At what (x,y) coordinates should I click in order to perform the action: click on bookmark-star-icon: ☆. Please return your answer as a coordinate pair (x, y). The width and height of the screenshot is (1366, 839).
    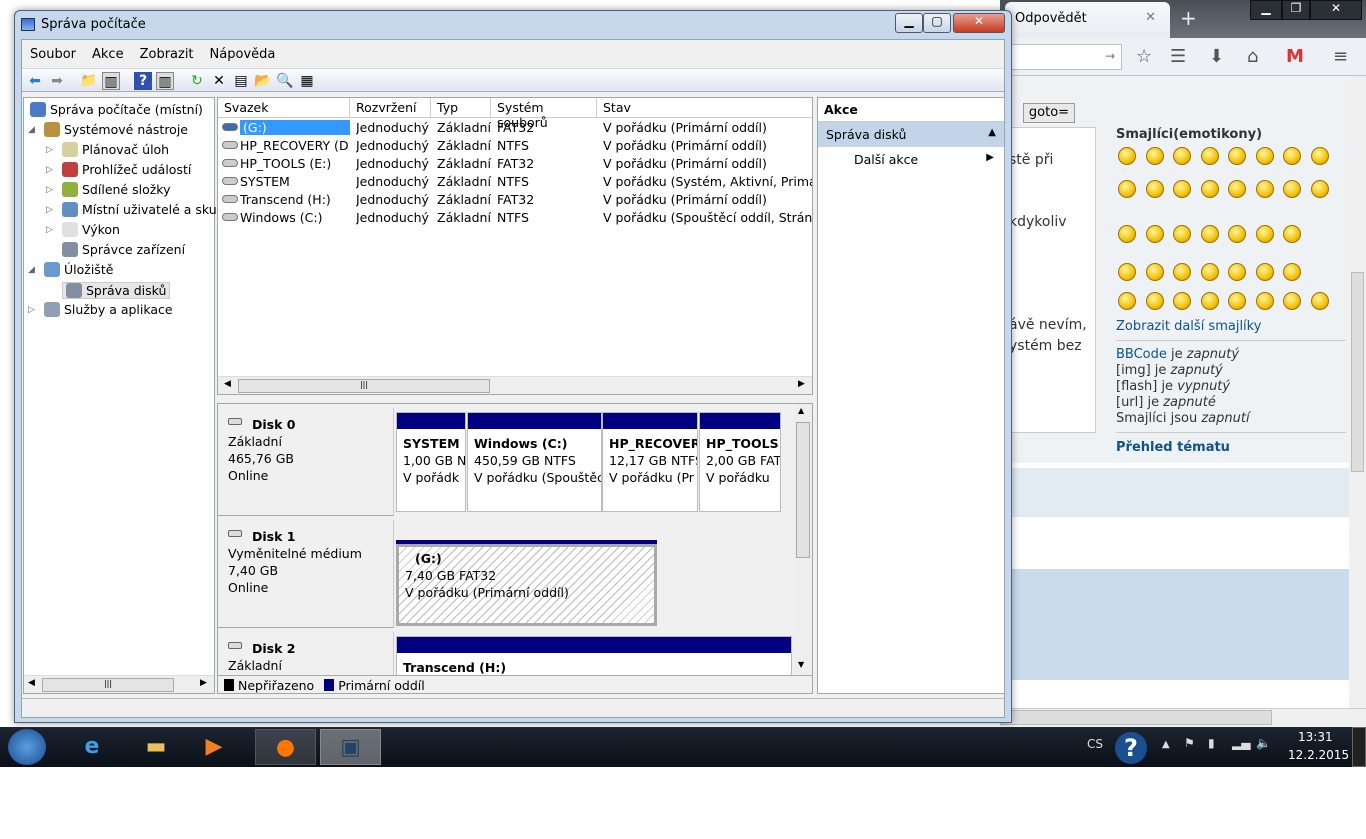
    Looking at the image, I should click on (1144, 56).